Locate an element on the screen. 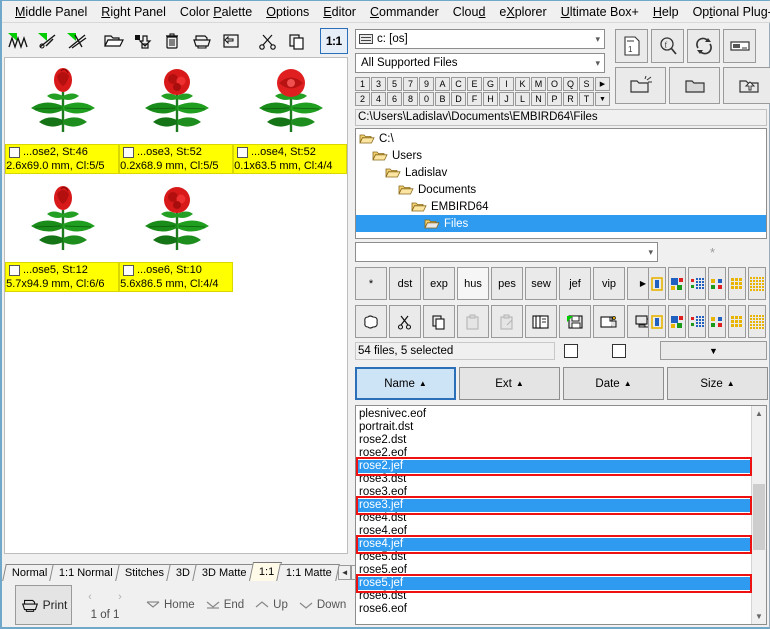 The width and height of the screenshot is (770, 629). menu-item-commander: Commander is located at coordinates (404, 12).